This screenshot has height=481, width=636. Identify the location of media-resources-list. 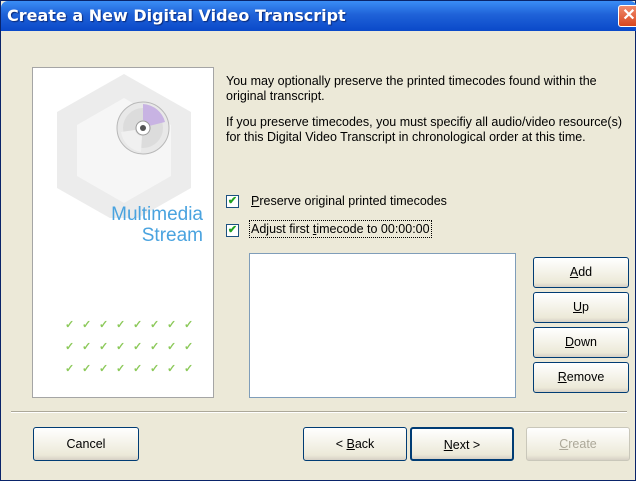
(382, 325).